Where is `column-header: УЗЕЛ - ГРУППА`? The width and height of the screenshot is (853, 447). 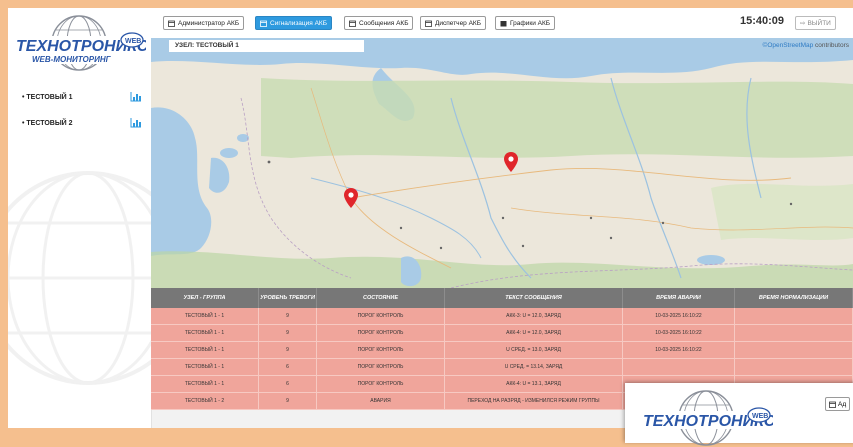
column-header: УЗЕЛ - ГРУППА is located at coordinates (205, 298).